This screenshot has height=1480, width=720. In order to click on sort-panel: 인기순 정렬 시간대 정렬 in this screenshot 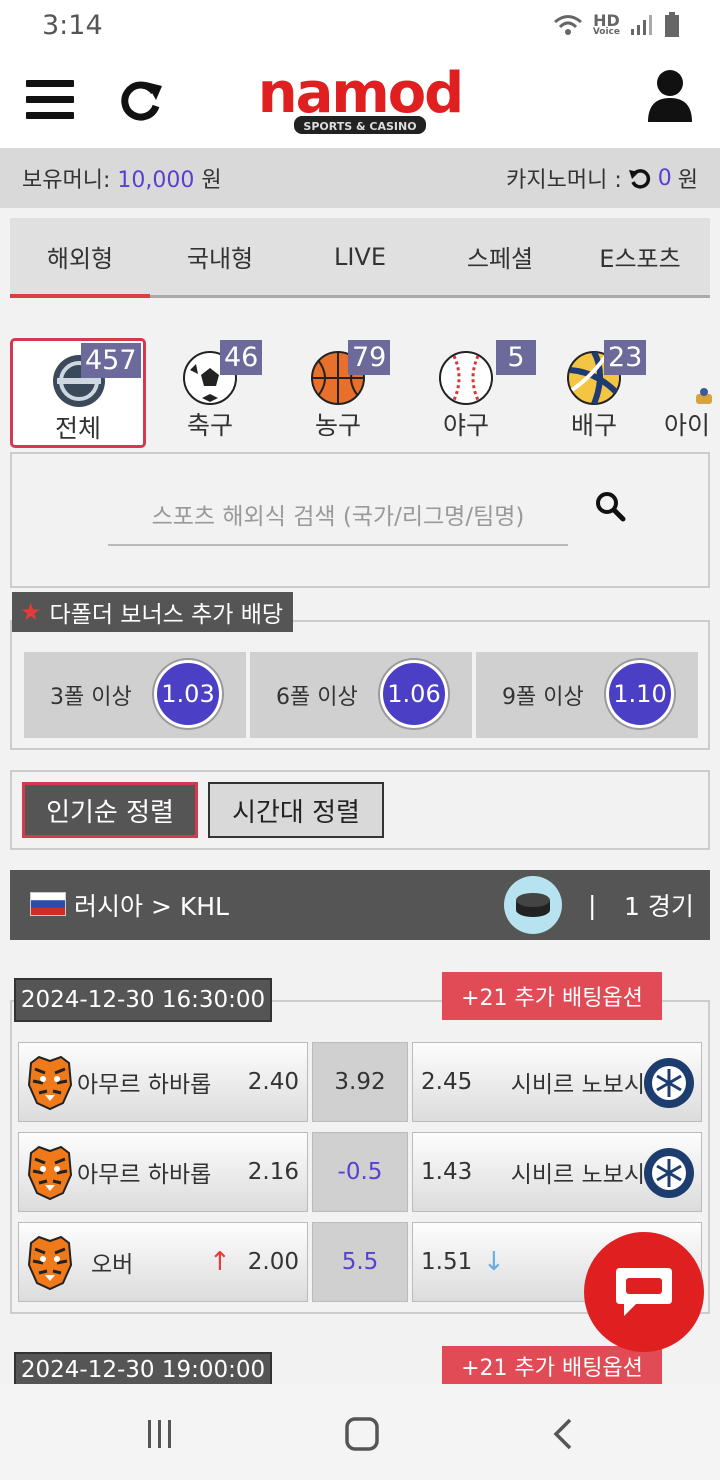, I will do `click(360, 810)`.